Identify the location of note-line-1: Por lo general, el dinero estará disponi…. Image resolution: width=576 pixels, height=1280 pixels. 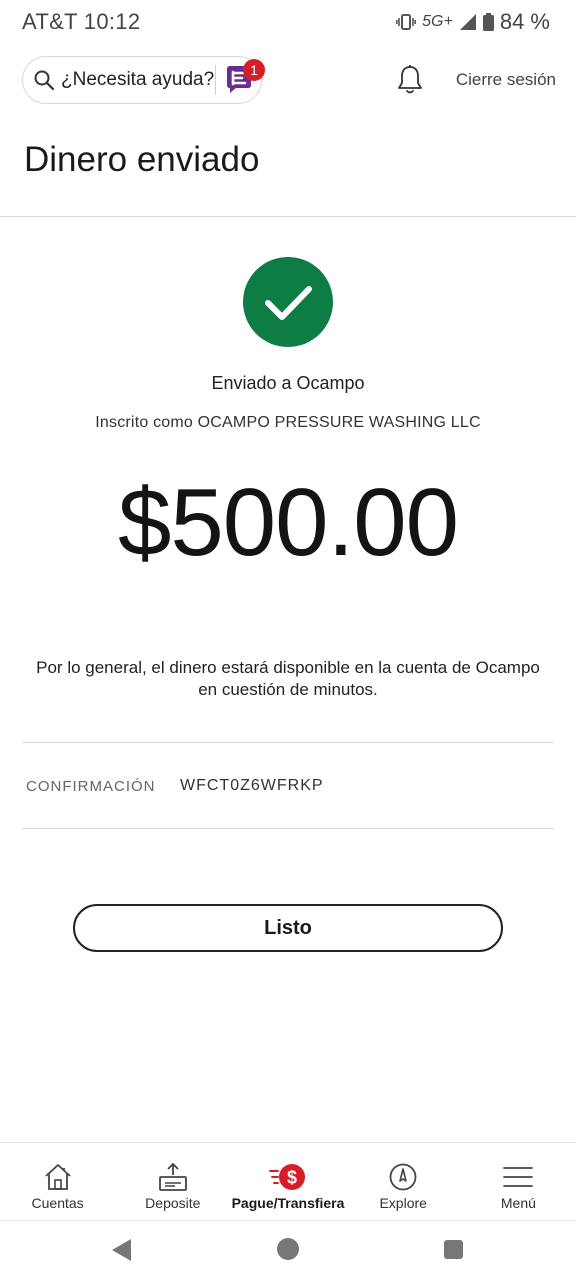
(288, 667).